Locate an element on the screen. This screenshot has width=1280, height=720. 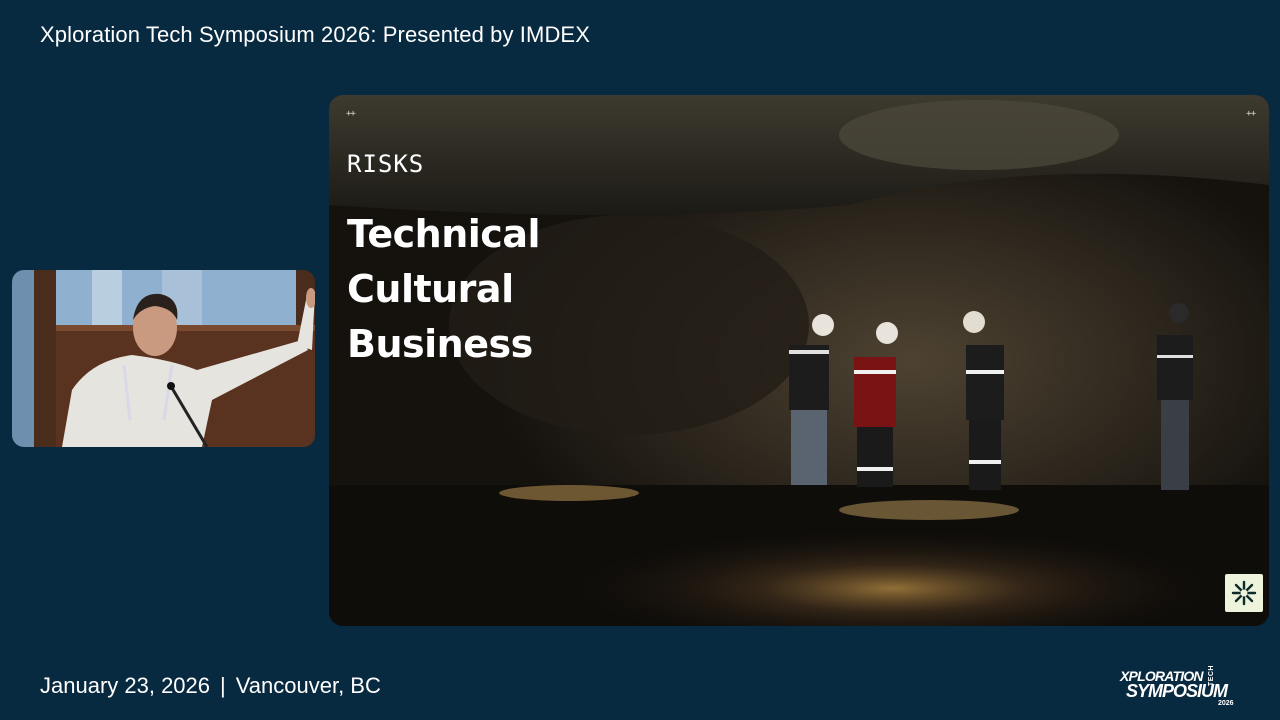
speaker-image is located at coordinates (163, 358).